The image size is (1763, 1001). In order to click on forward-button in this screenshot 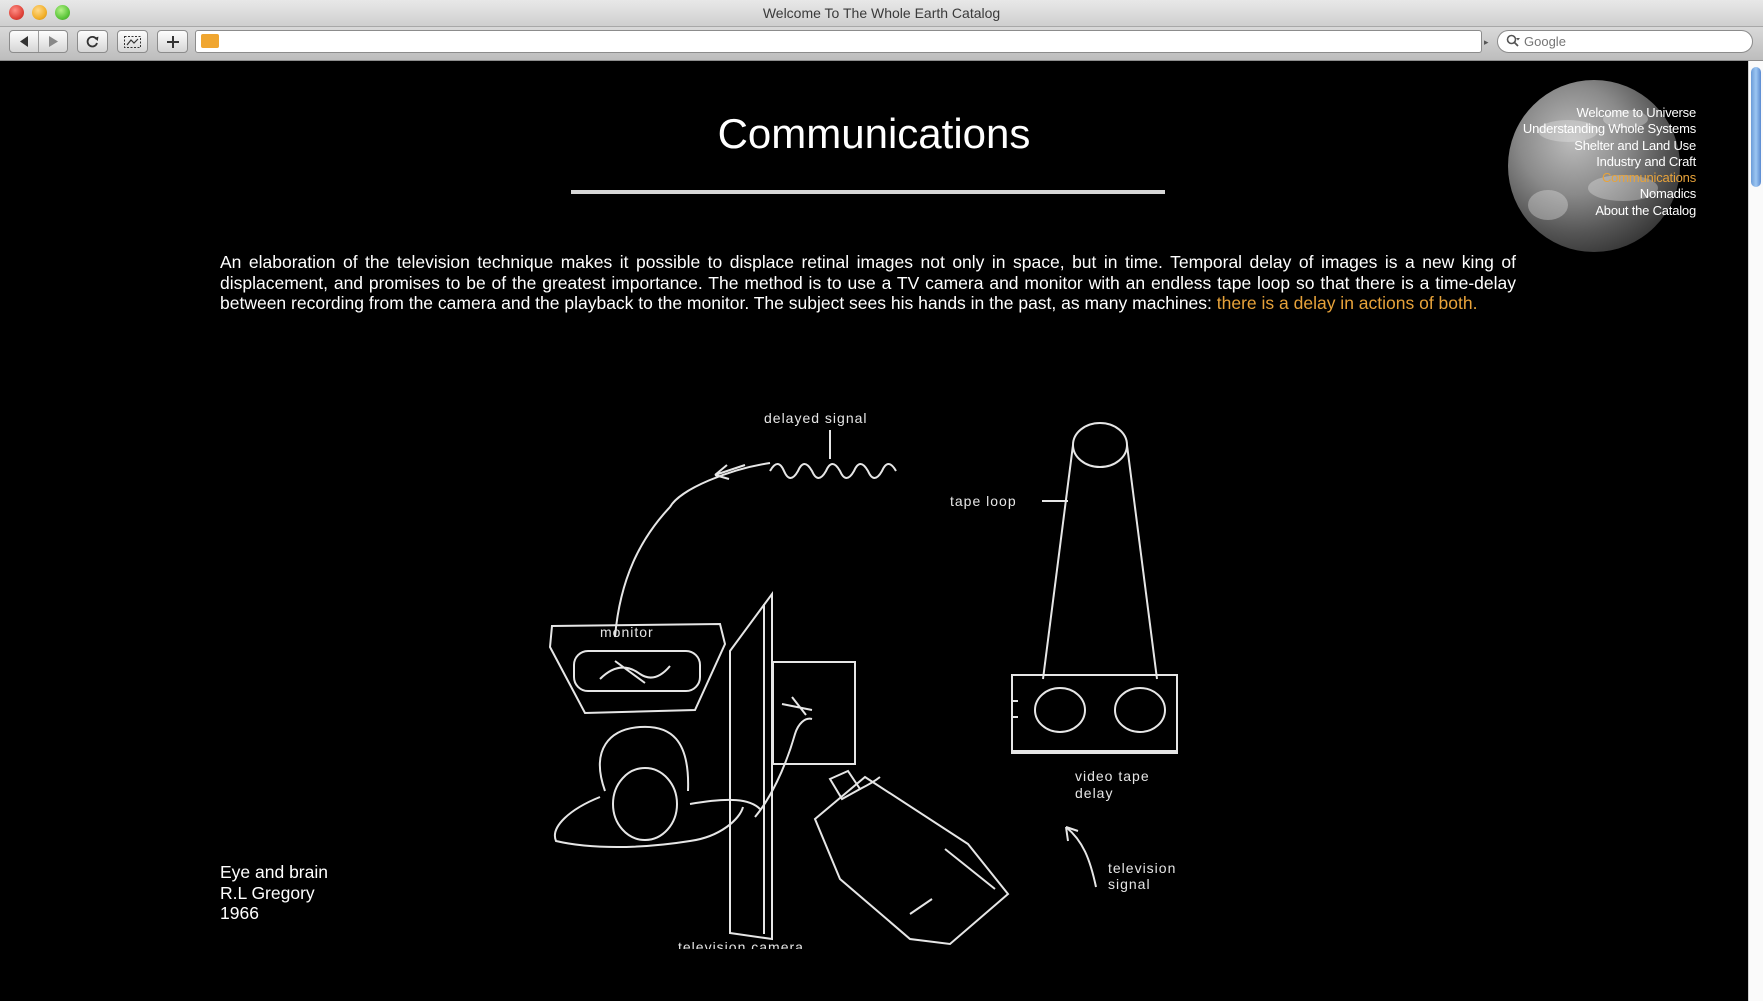, I will do `click(52, 41)`.